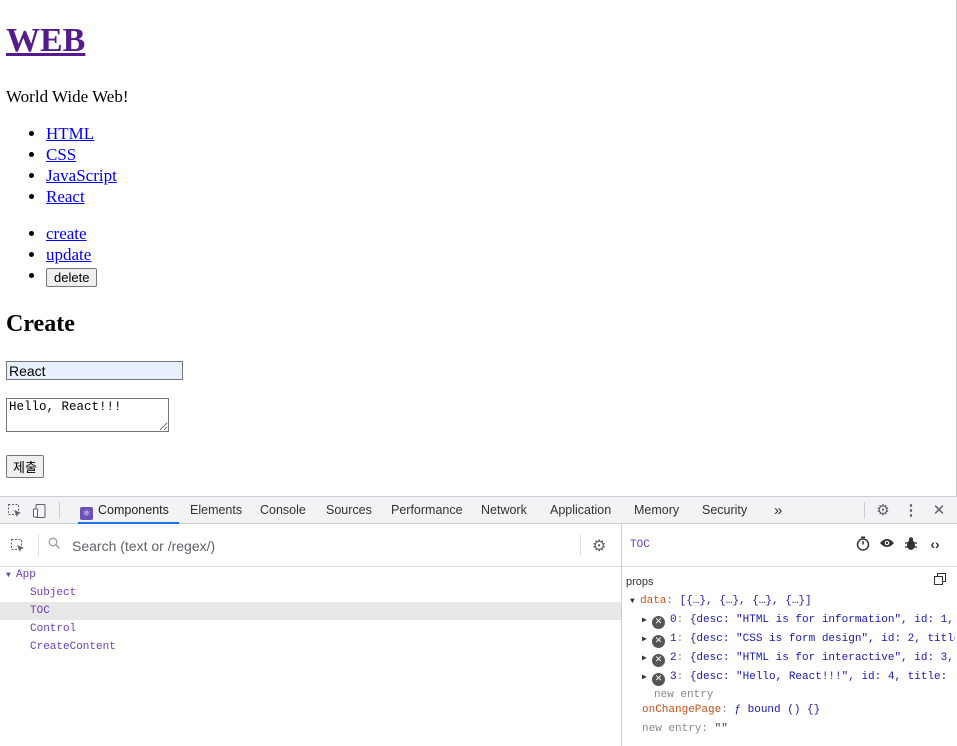  What do you see at coordinates (653, 601) in the screenshot?
I see `prop-key: data` at bounding box center [653, 601].